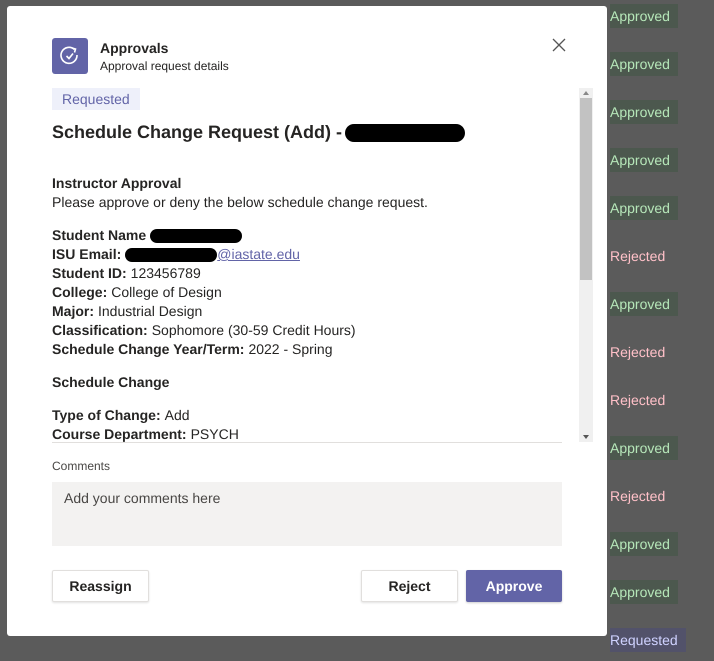  I want to click on action-button: Reject, so click(409, 586).